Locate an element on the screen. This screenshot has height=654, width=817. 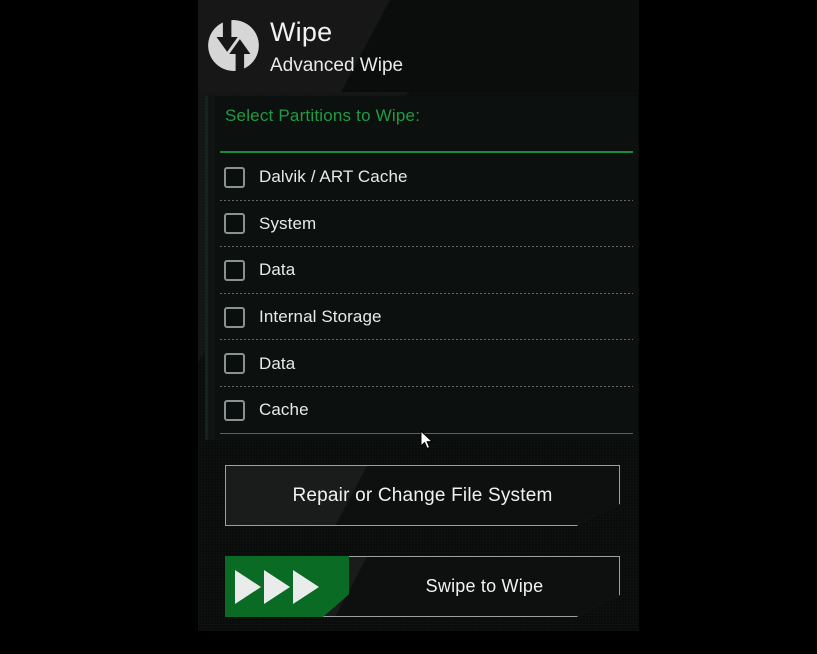
repair-button-label: Repair or Change File System is located at coordinates (422, 495).